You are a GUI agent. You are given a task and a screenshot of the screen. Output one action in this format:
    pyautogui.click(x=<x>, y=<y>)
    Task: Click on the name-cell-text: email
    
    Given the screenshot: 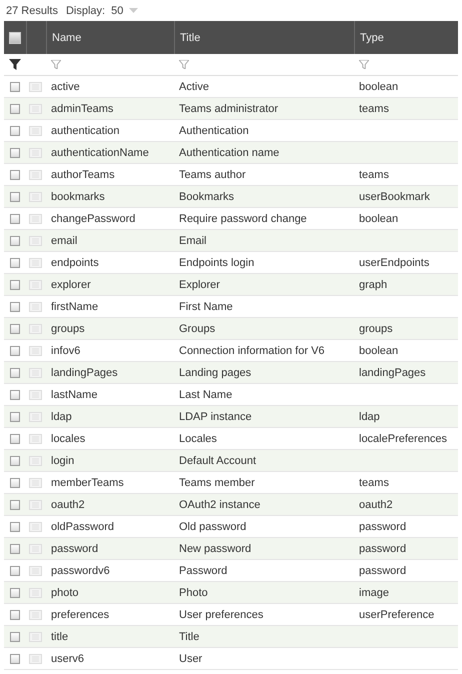 What is the action you would take?
    pyautogui.click(x=64, y=240)
    